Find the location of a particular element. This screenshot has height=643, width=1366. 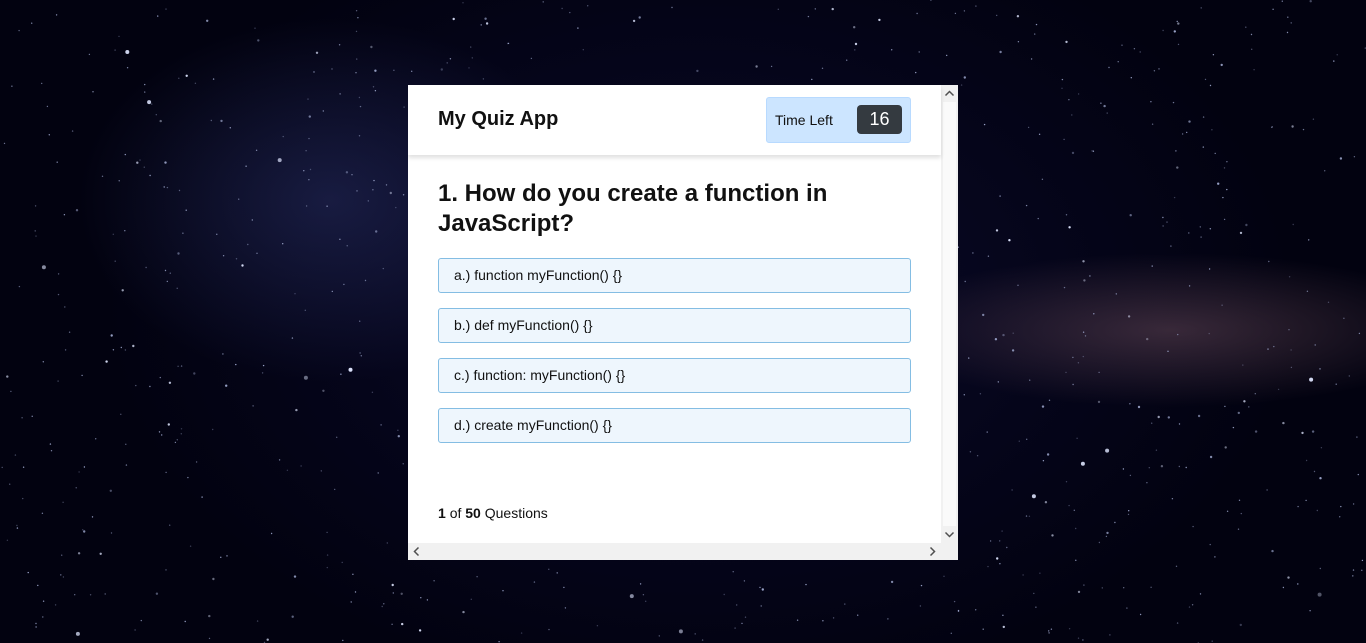

vertical-scrollbar is located at coordinates (949, 314).